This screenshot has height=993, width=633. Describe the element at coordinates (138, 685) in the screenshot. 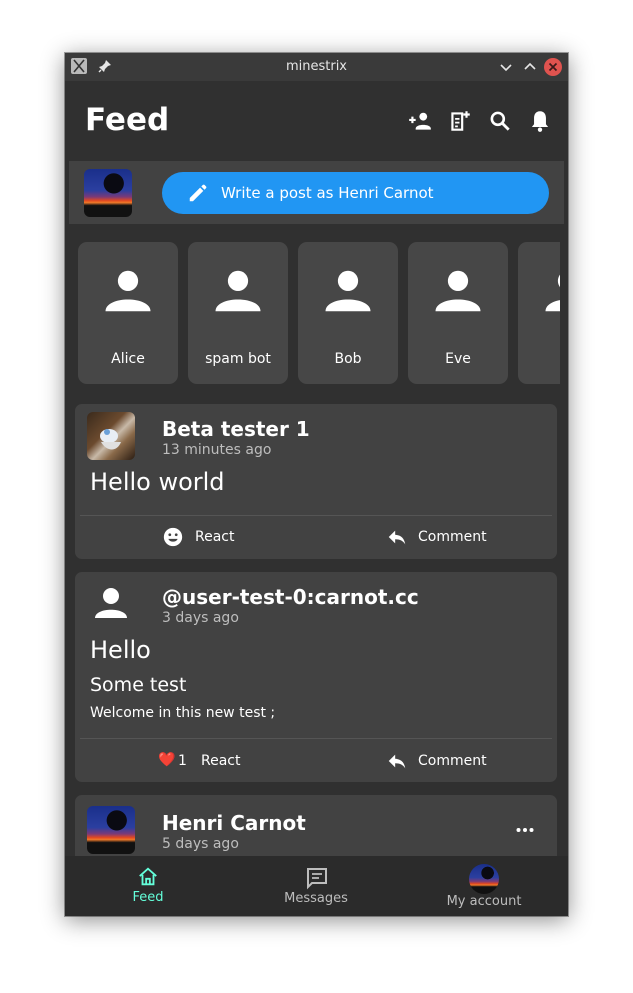

I see `post-subheading: Some test` at that location.